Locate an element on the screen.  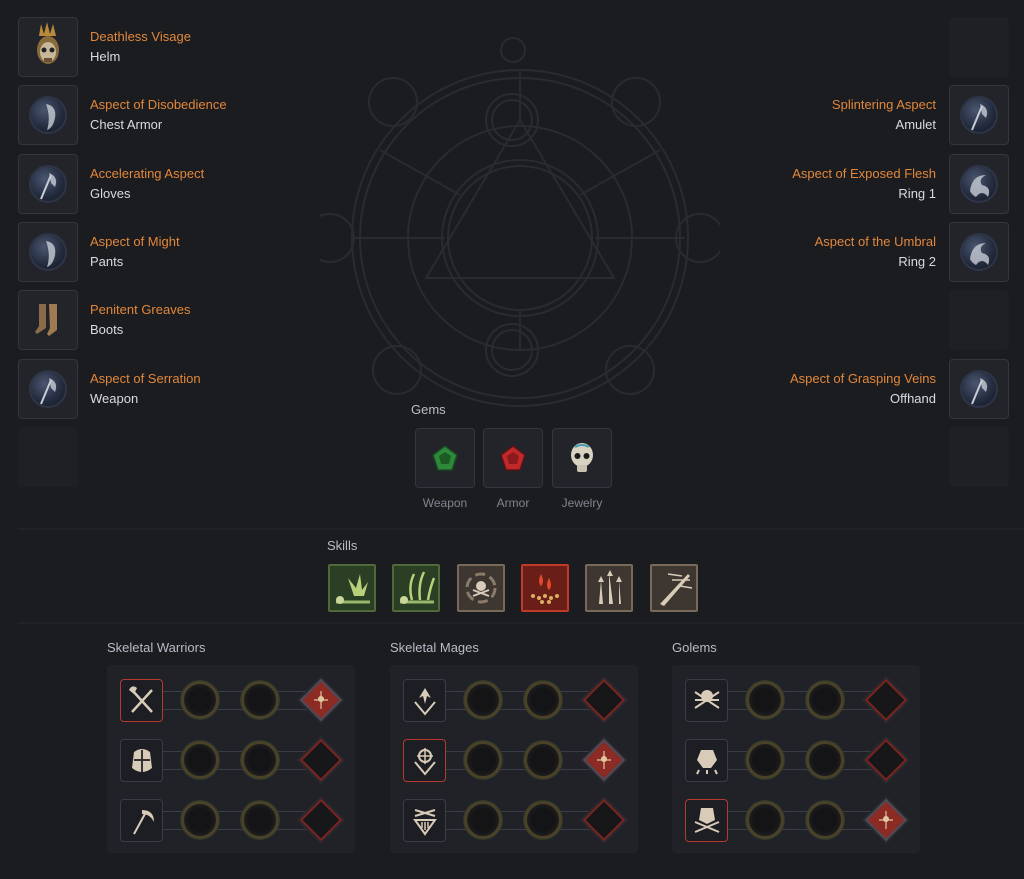
weapon-slot is located at coordinates (48, 389).